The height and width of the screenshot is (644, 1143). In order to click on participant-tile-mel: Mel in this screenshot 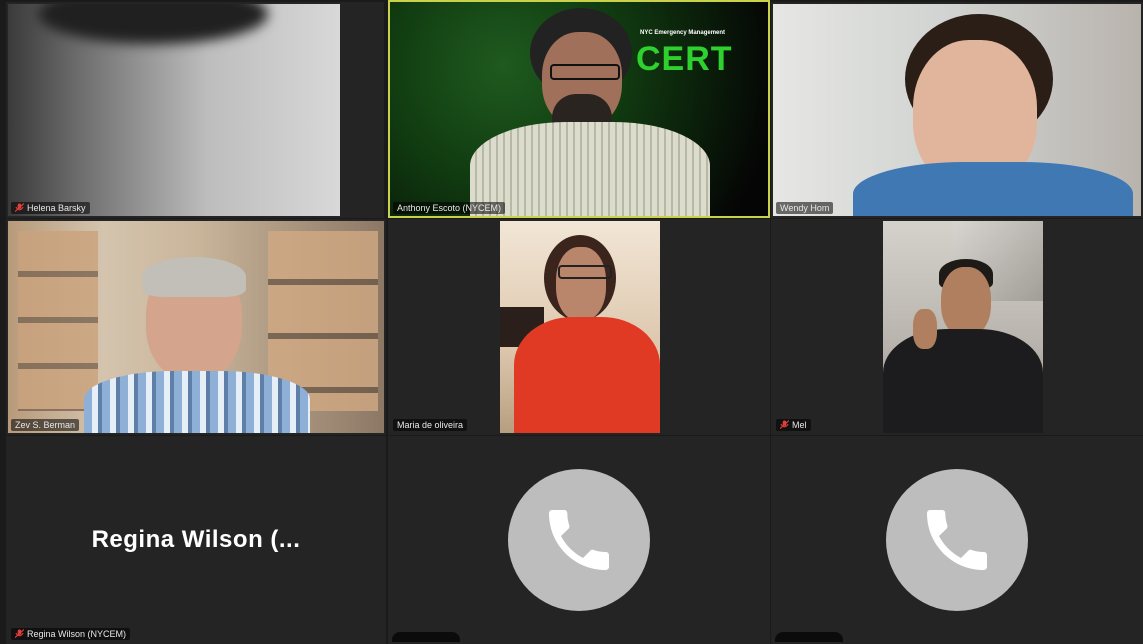, I will do `click(957, 327)`.